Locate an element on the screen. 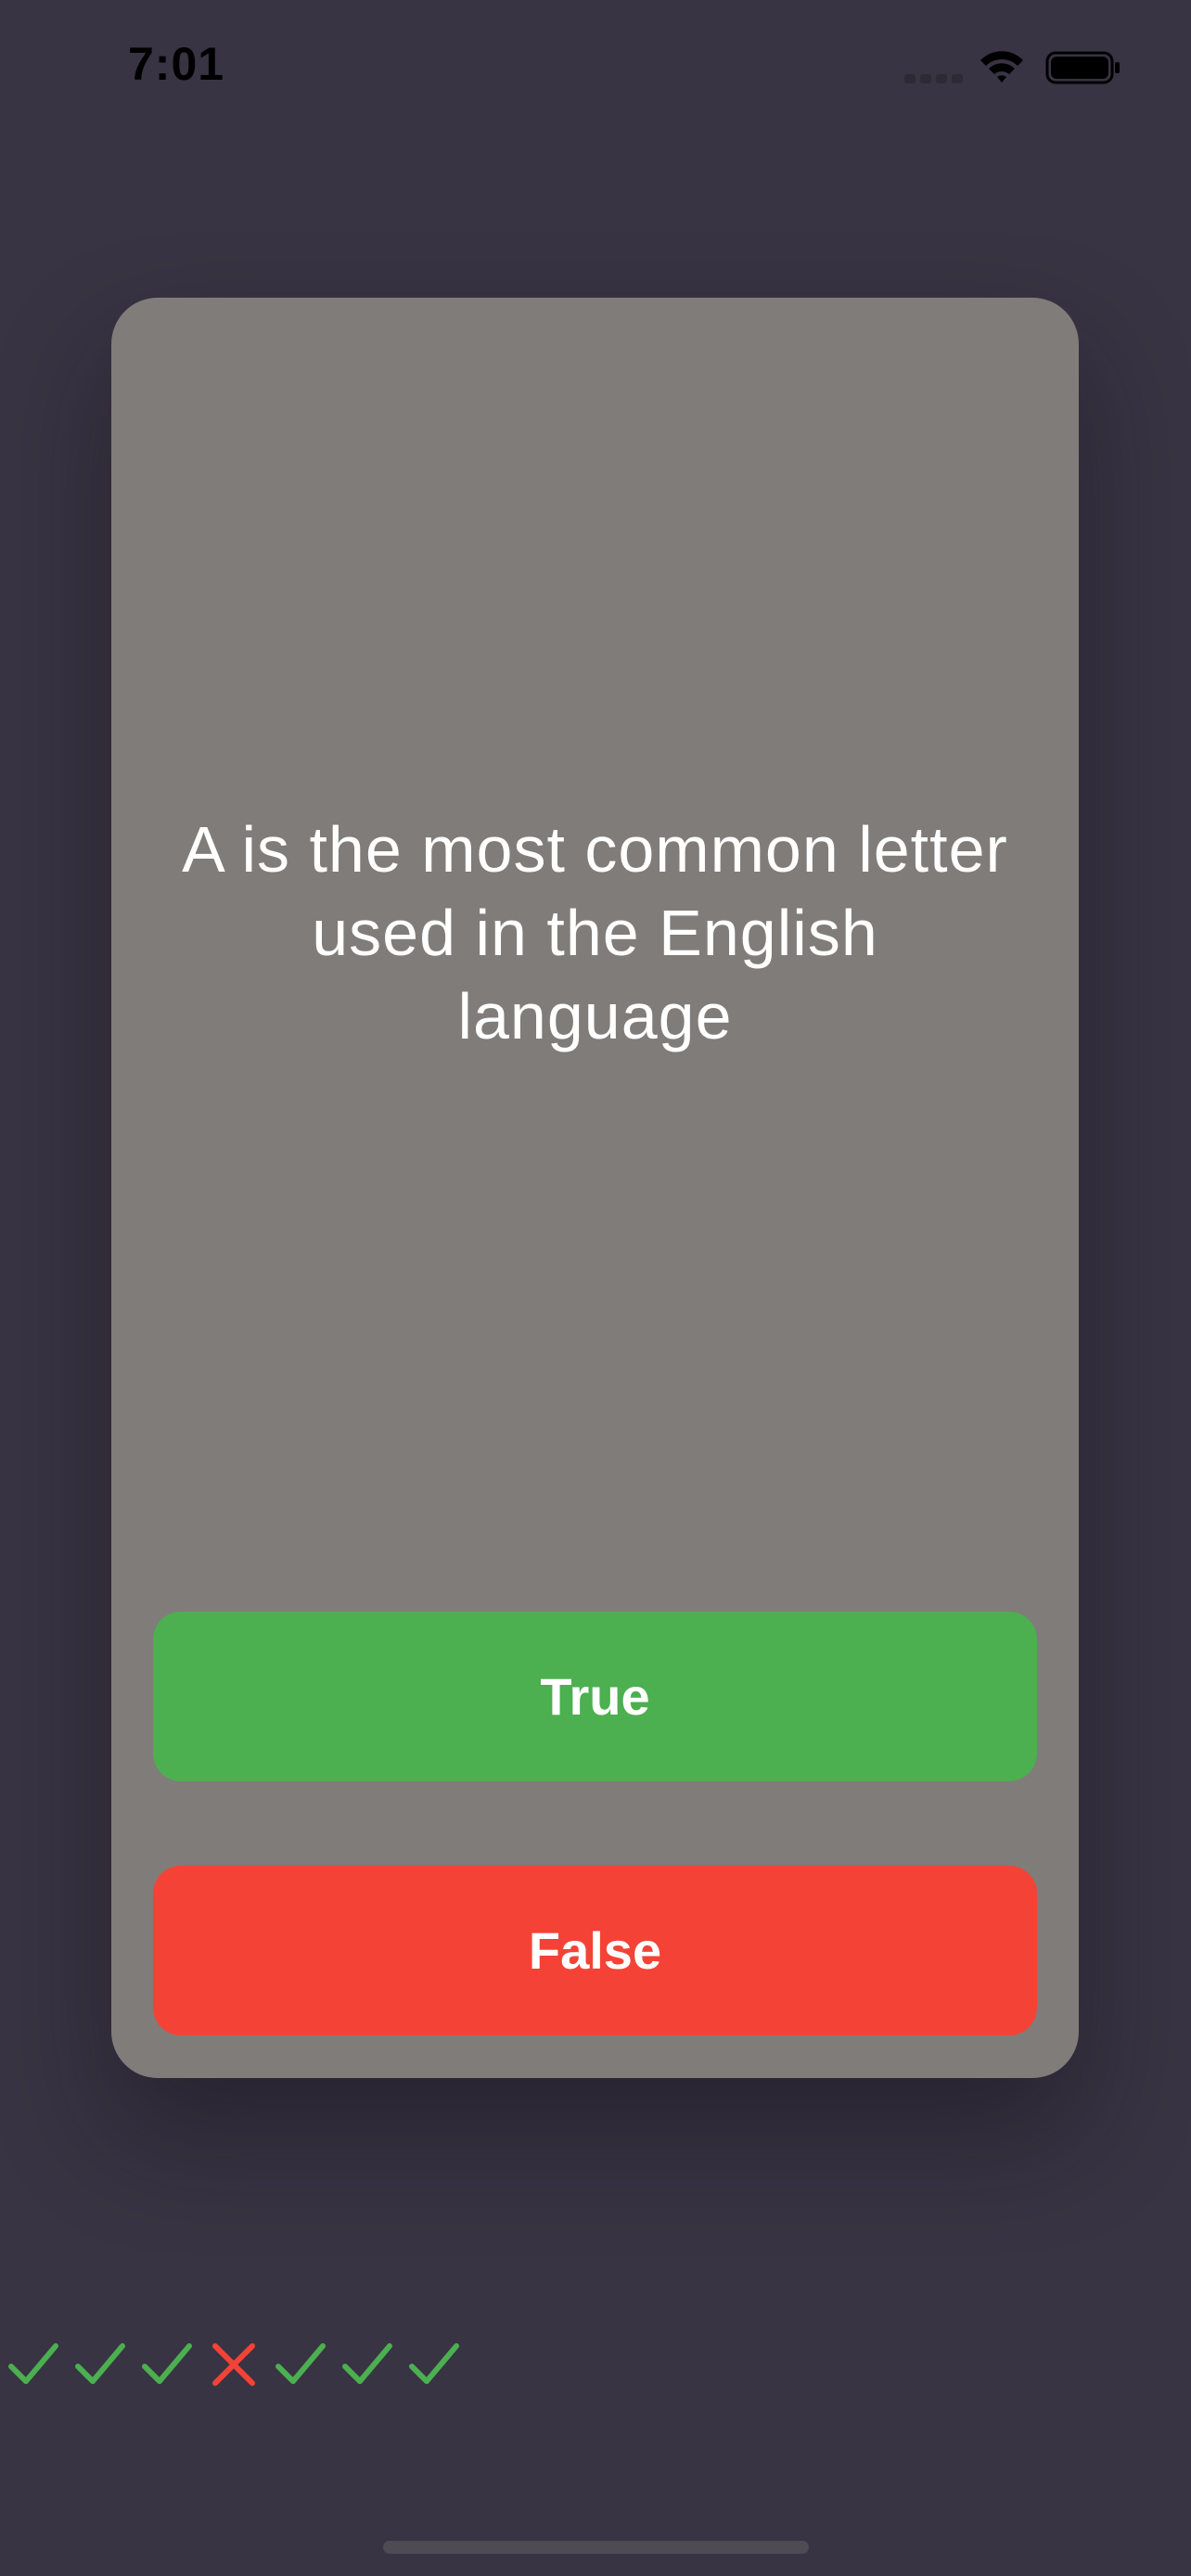 The width and height of the screenshot is (1191, 2576). true-button: True is located at coordinates (595, 1696).